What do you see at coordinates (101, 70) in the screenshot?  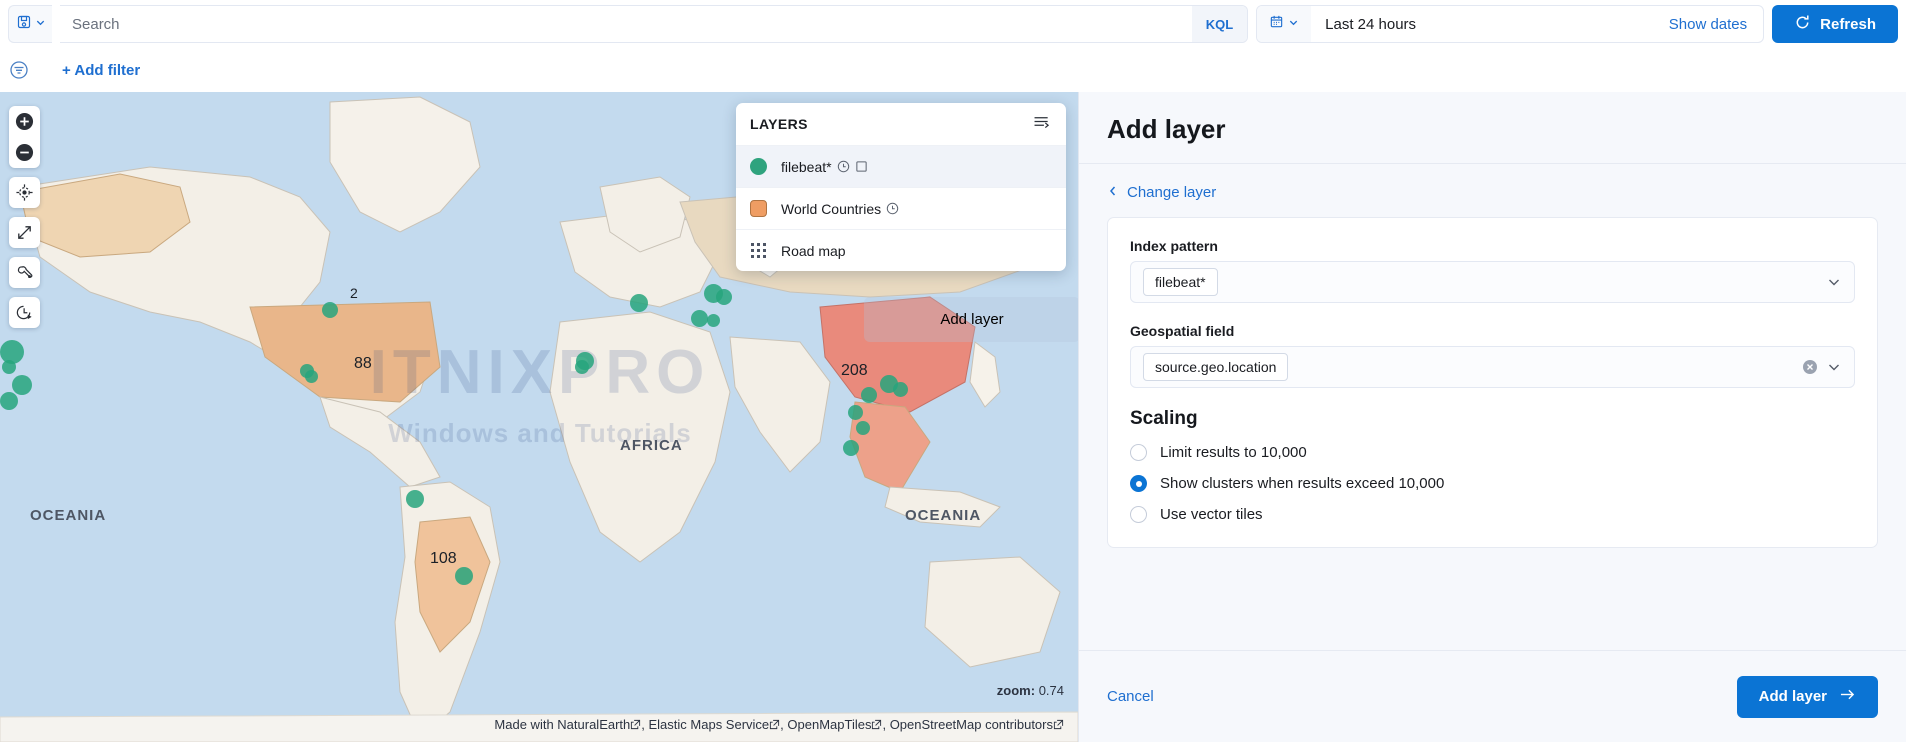 I see `add-filter-button: + Add filter` at bounding box center [101, 70].